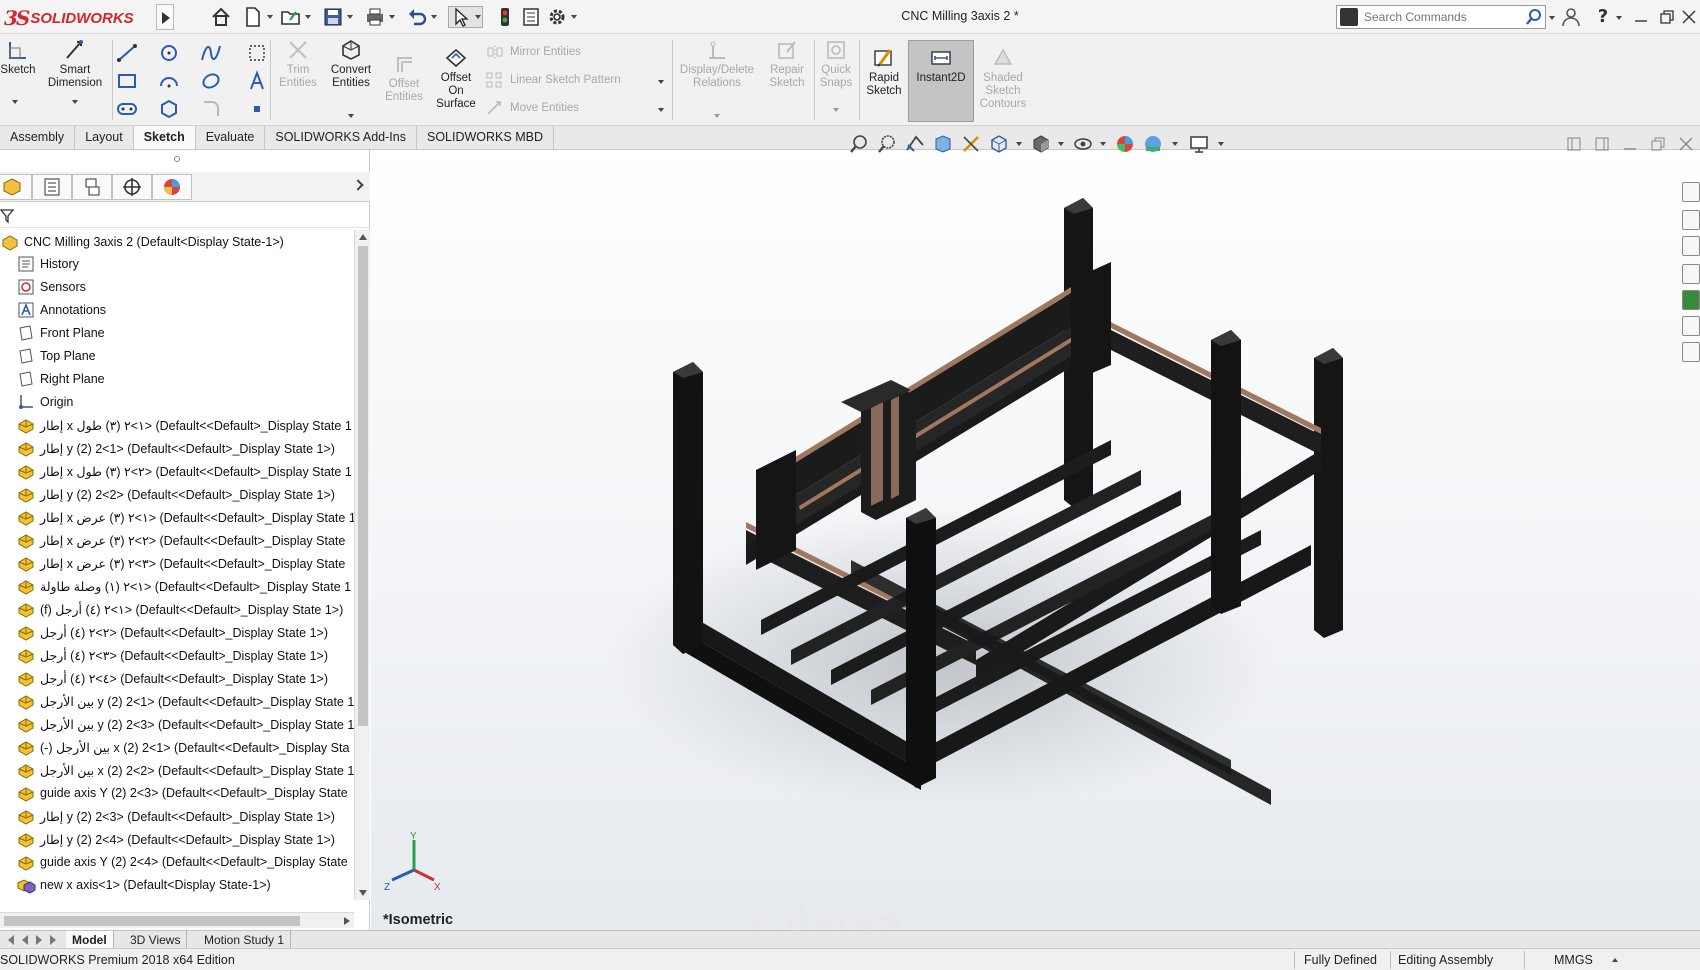 The image size is (1700, 970). I want to click on rapid-sketch-button: Rapid Sketch, so click(884, 72).